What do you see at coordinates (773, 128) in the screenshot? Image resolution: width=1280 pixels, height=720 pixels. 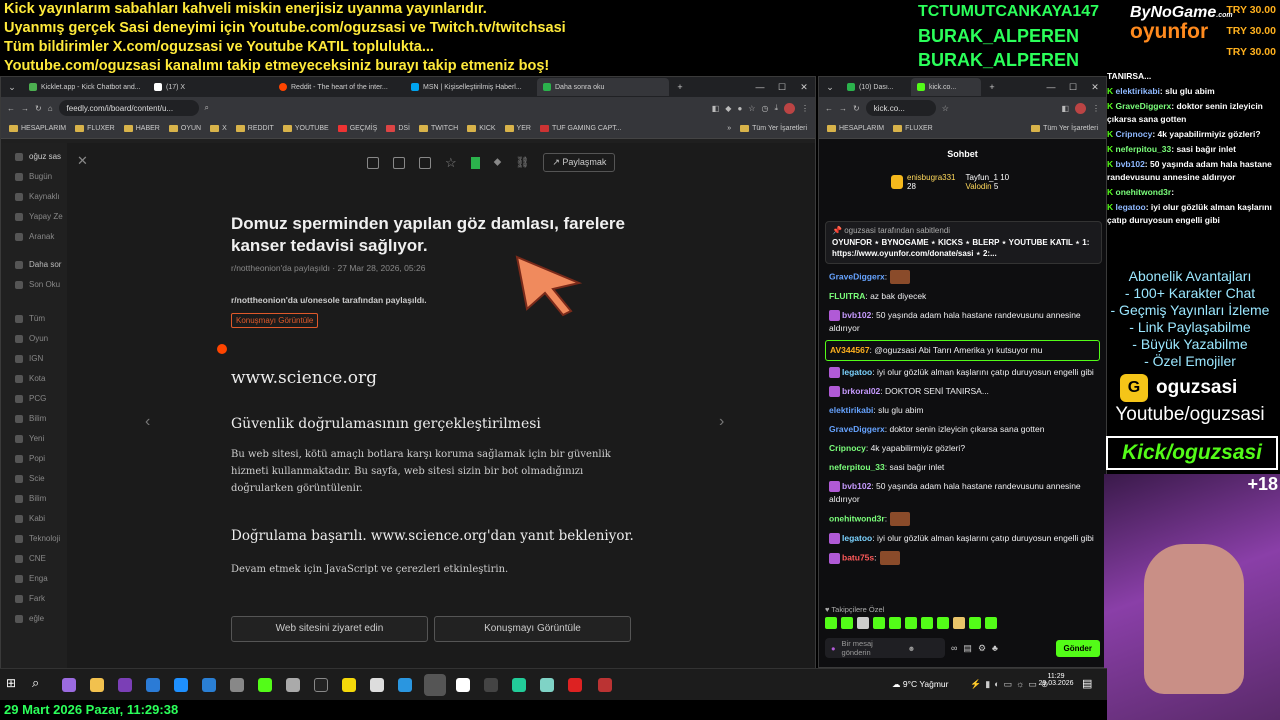 I see `bookmark-item: Tüm Yer İşaretleri` at bounding box center [773, 128].